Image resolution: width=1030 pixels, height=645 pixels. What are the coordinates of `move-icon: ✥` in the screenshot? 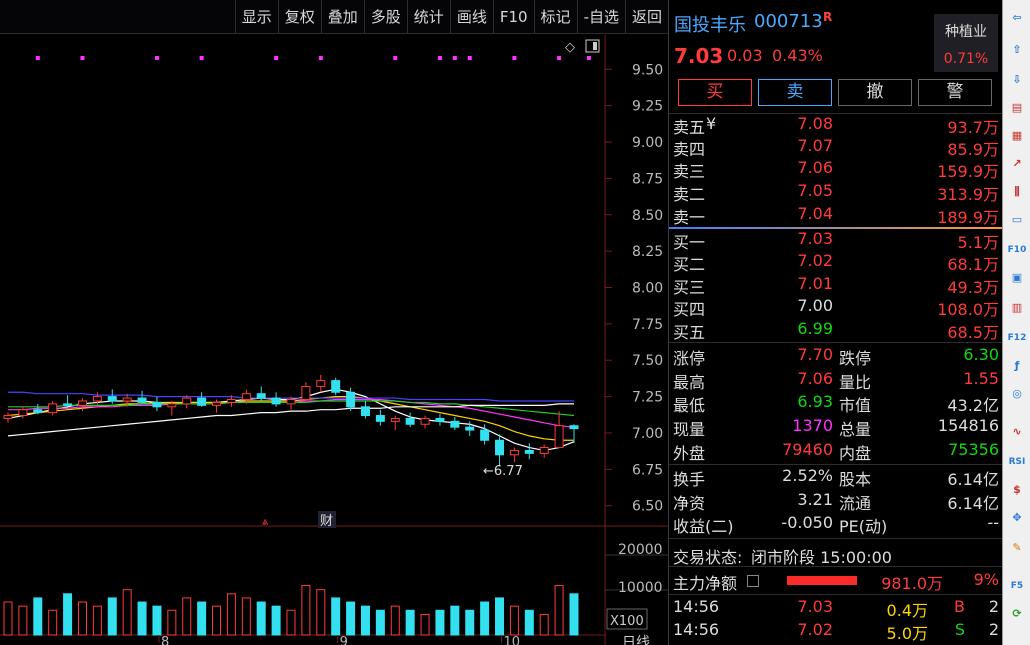 It's located at (1017, 518).